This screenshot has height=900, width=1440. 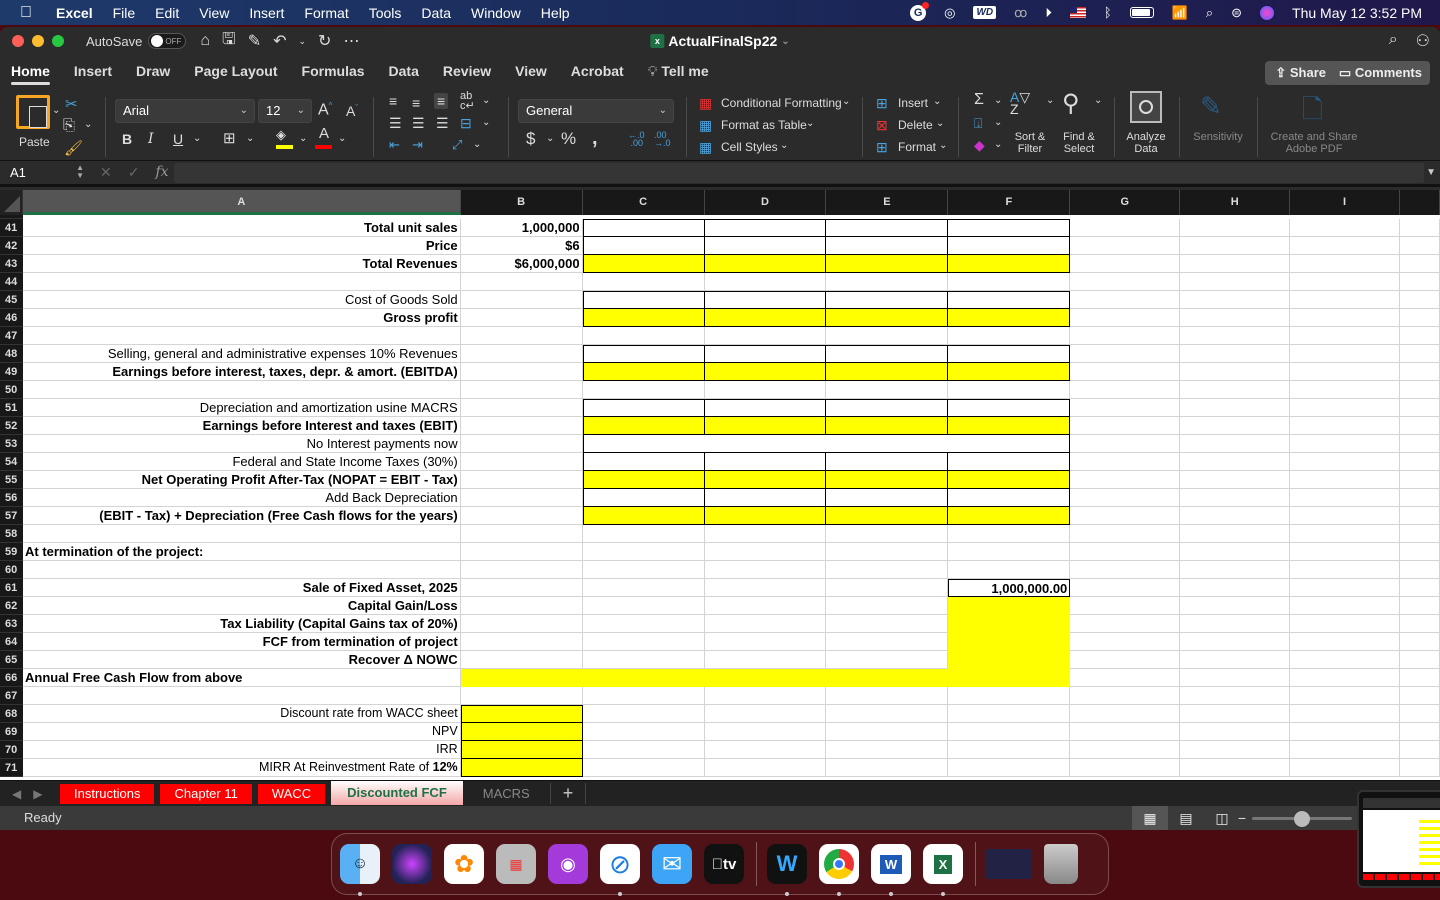 What do you see at coordinates (643, 480) in the screenshot?
I see `cell-c55` at bounding box center [643, 480].